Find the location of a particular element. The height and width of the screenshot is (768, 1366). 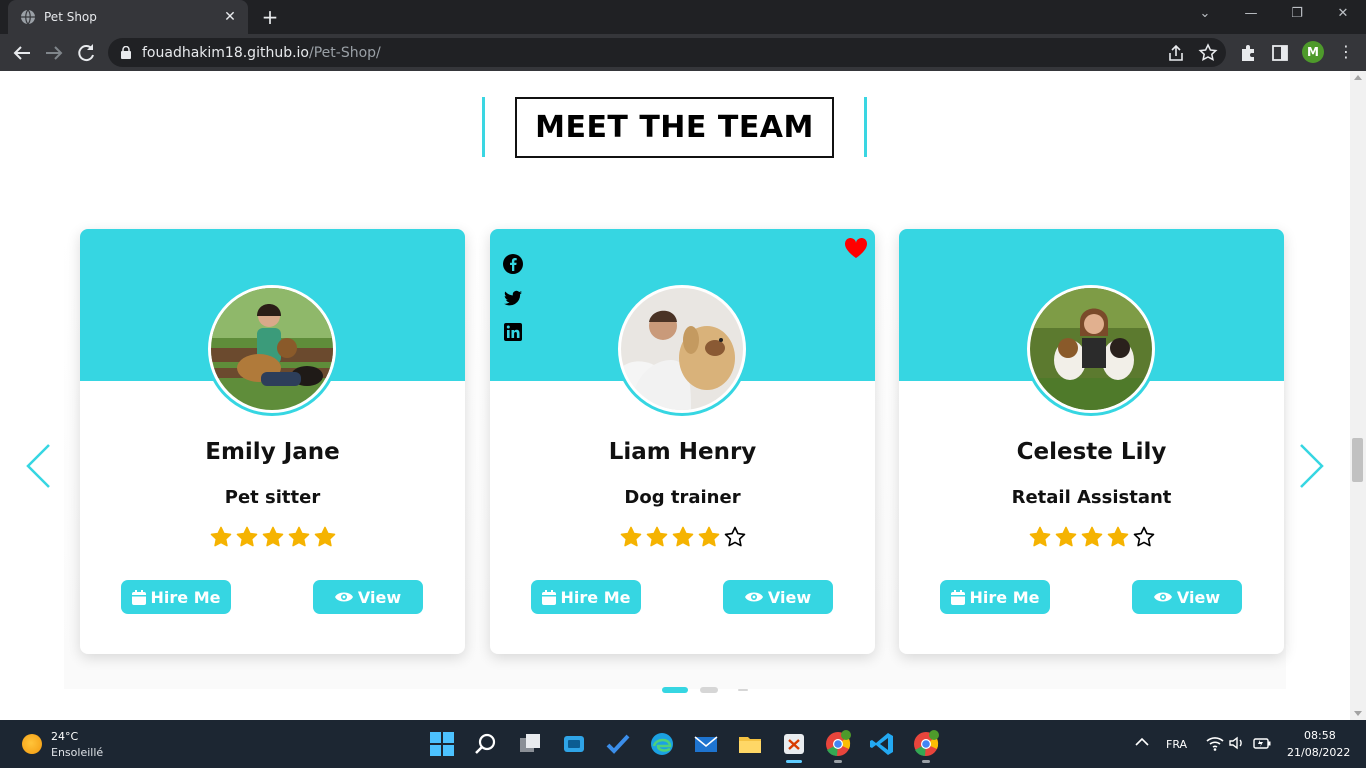

section-title: MEET THE TEAM is located at coordinates (674, 127).